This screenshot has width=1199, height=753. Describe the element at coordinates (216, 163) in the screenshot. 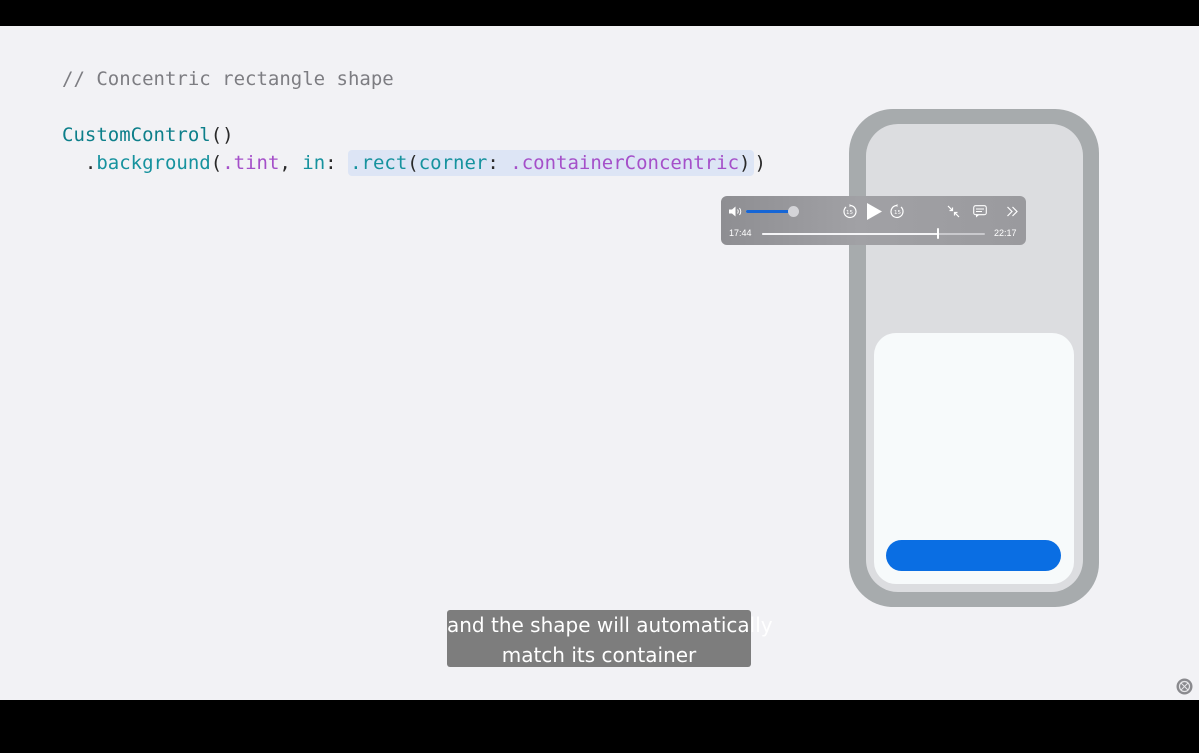

I see `code-open-paren: (` at that location.